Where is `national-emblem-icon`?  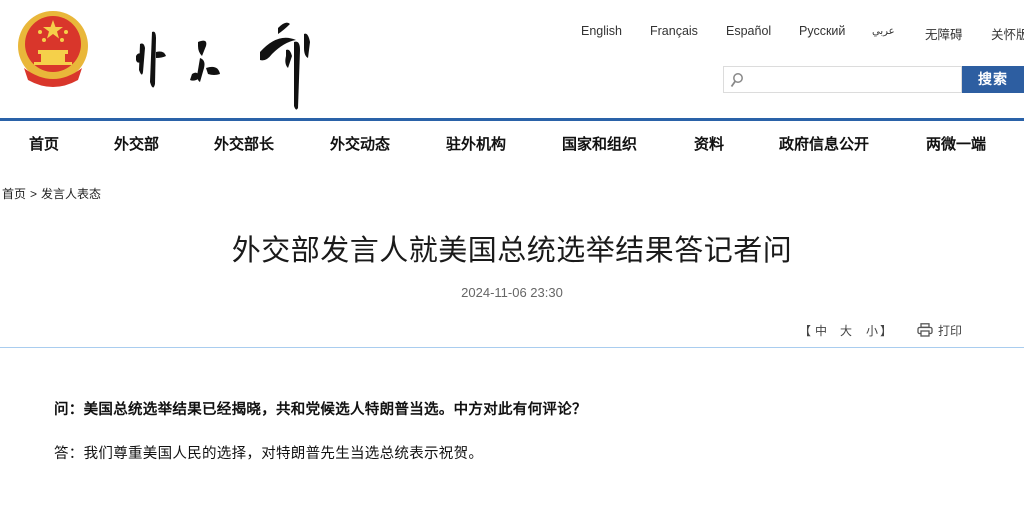 national-emblem-icon is located at coordinates (53, 49).